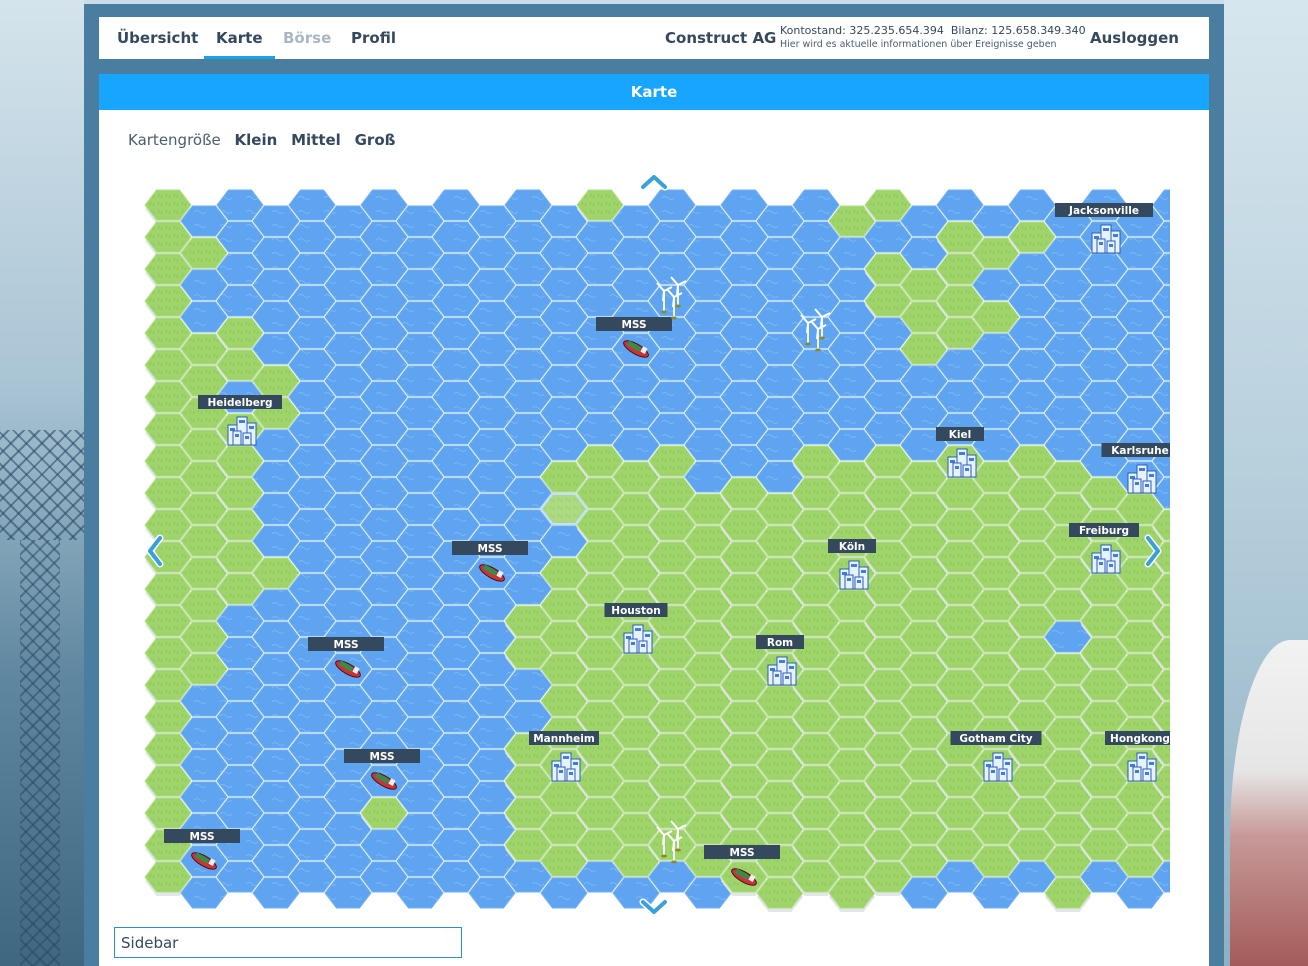 This screenshot has height=966, width=1308. Describe the element at coordinates (157, 38) in the screenshot. I see `tab-uebersicht: Übersicht` at that location.